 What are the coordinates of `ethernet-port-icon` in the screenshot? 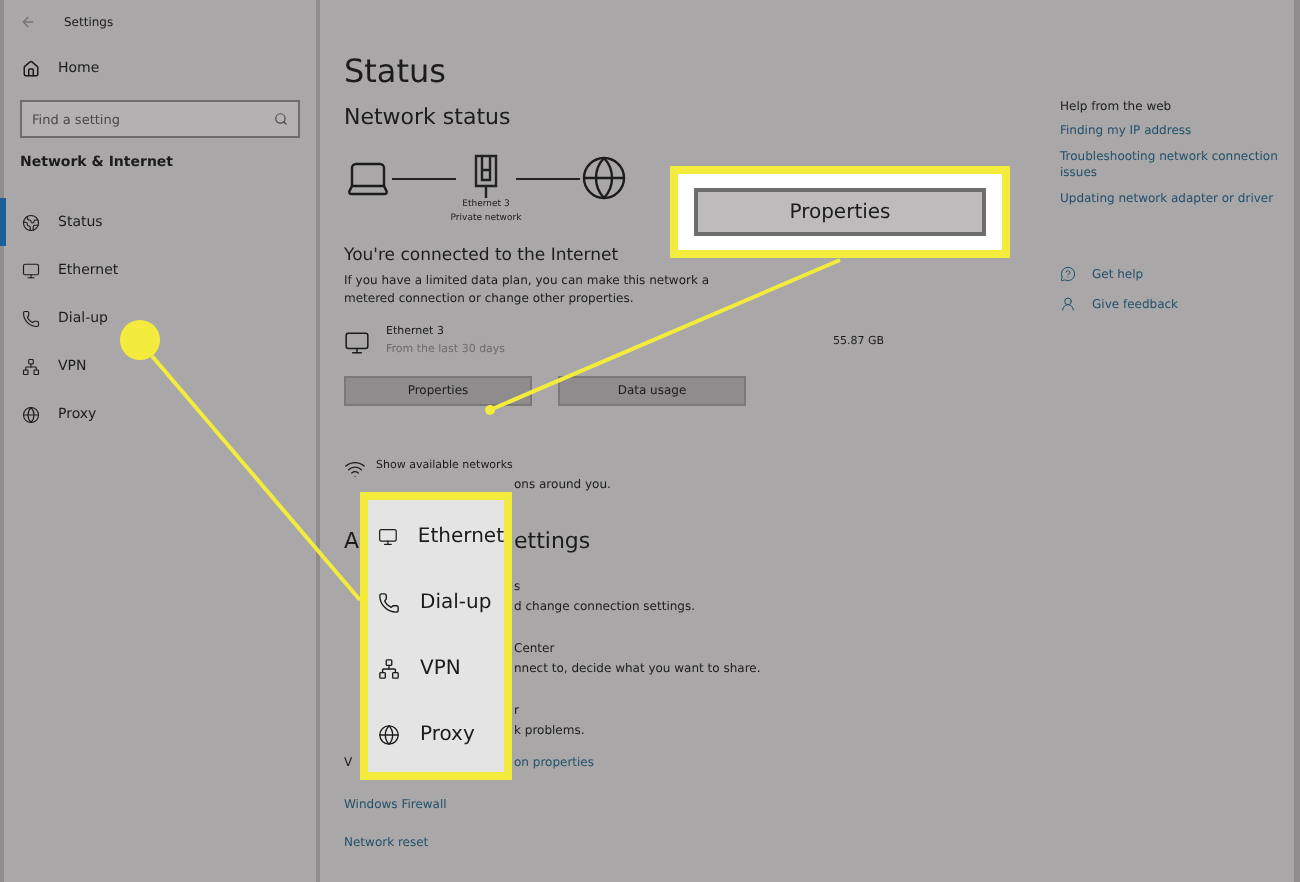 It's located at (486, 176).